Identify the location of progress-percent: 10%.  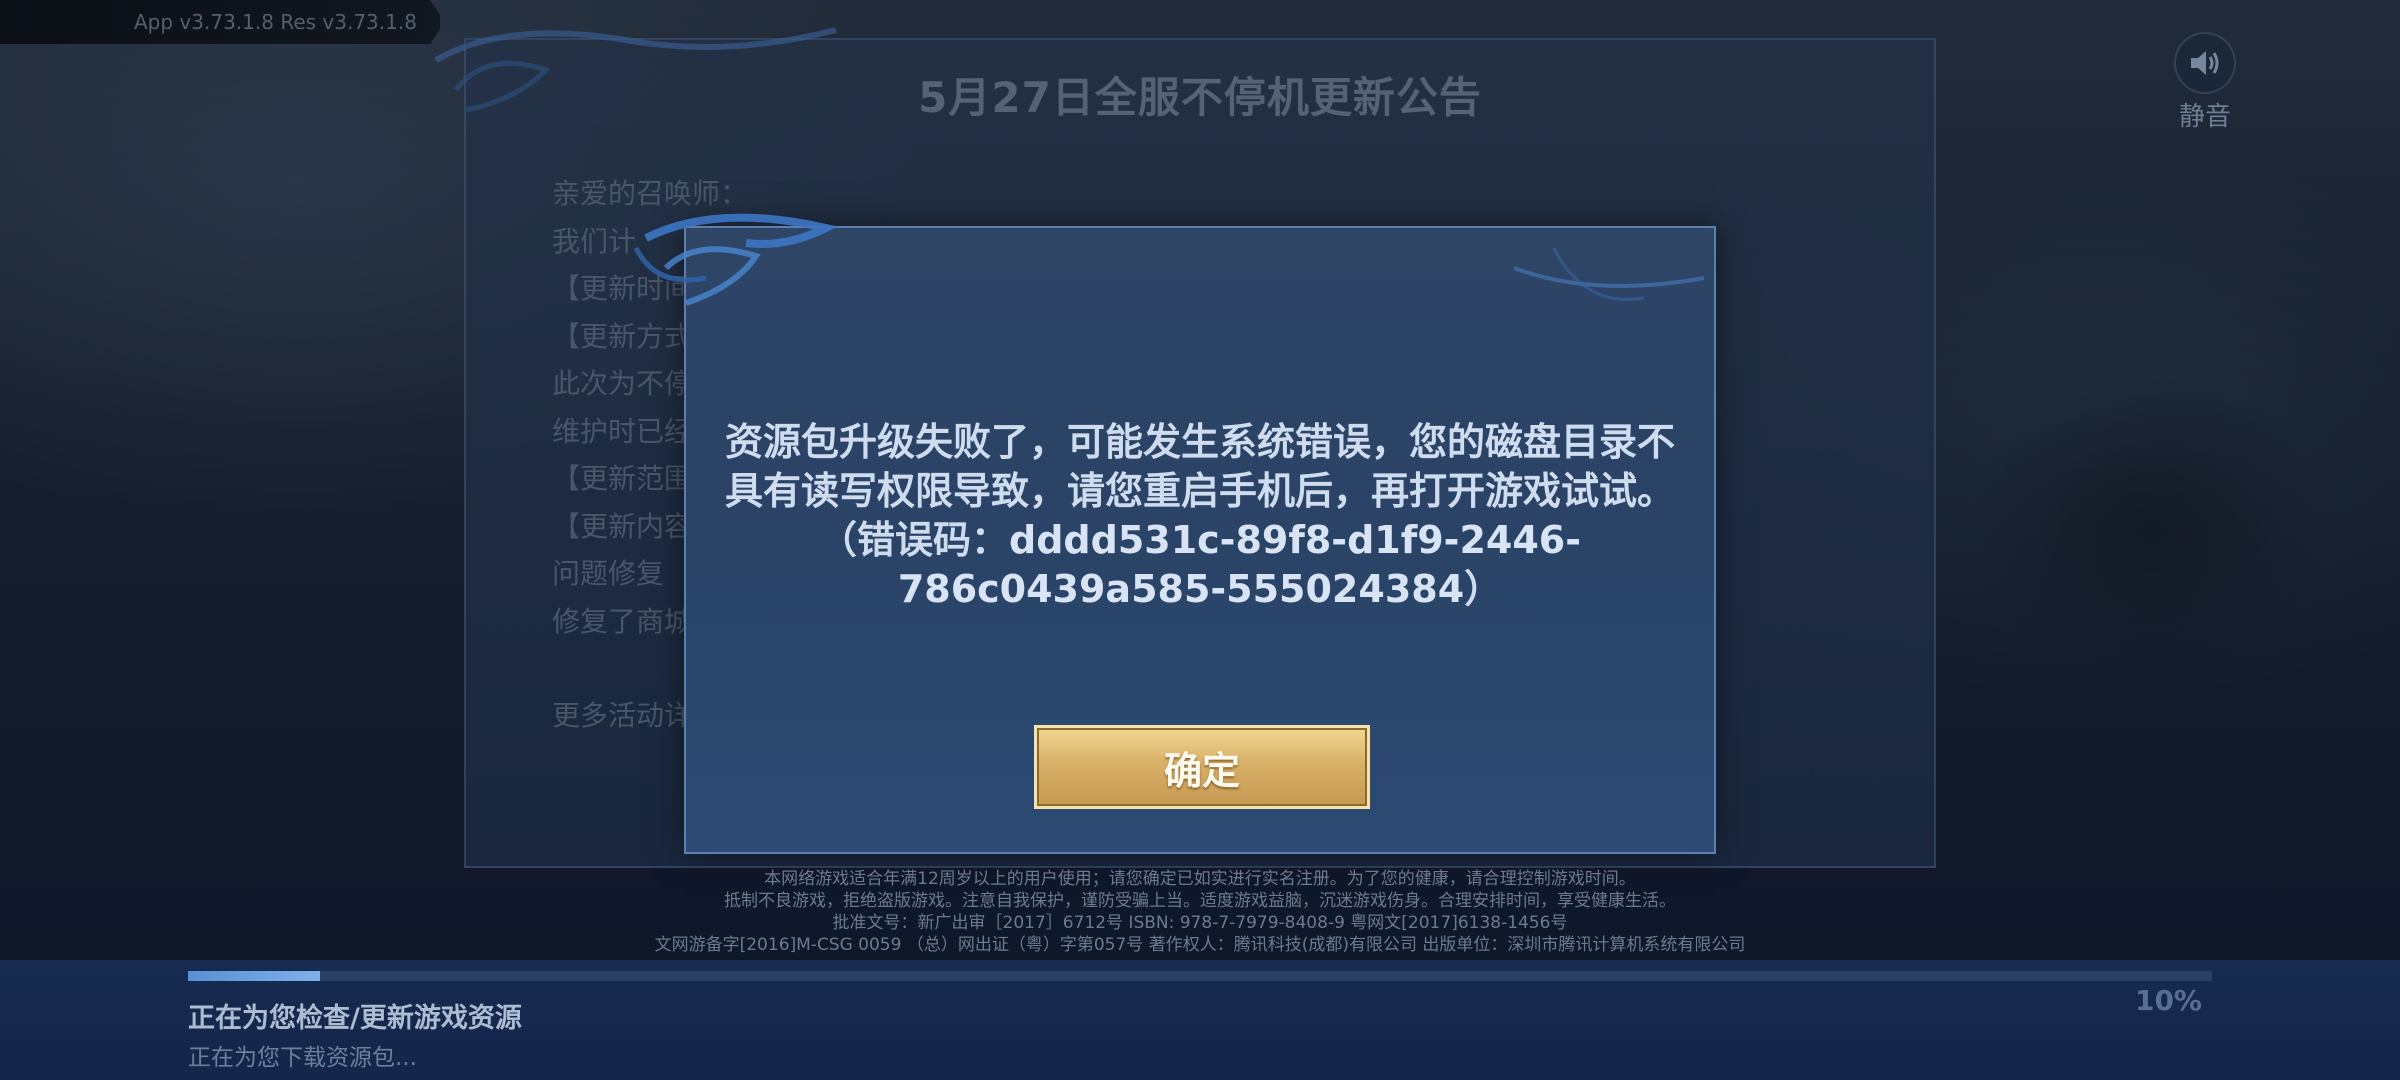
(2168, 1000).